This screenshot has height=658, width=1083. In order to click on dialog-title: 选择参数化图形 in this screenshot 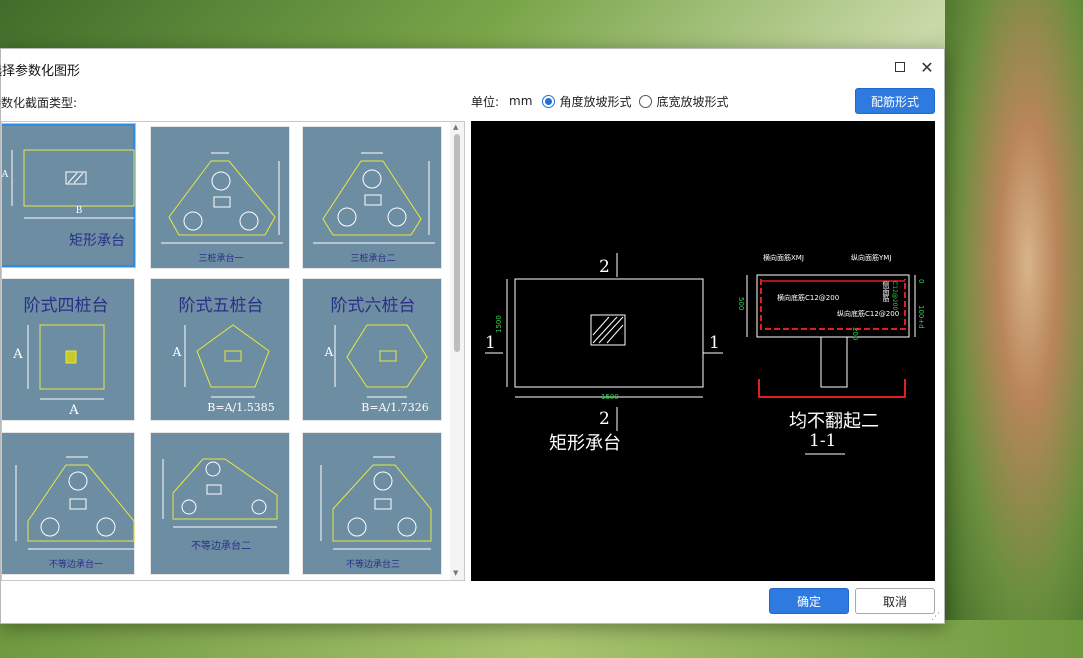, I will do `click(40, 71)`.